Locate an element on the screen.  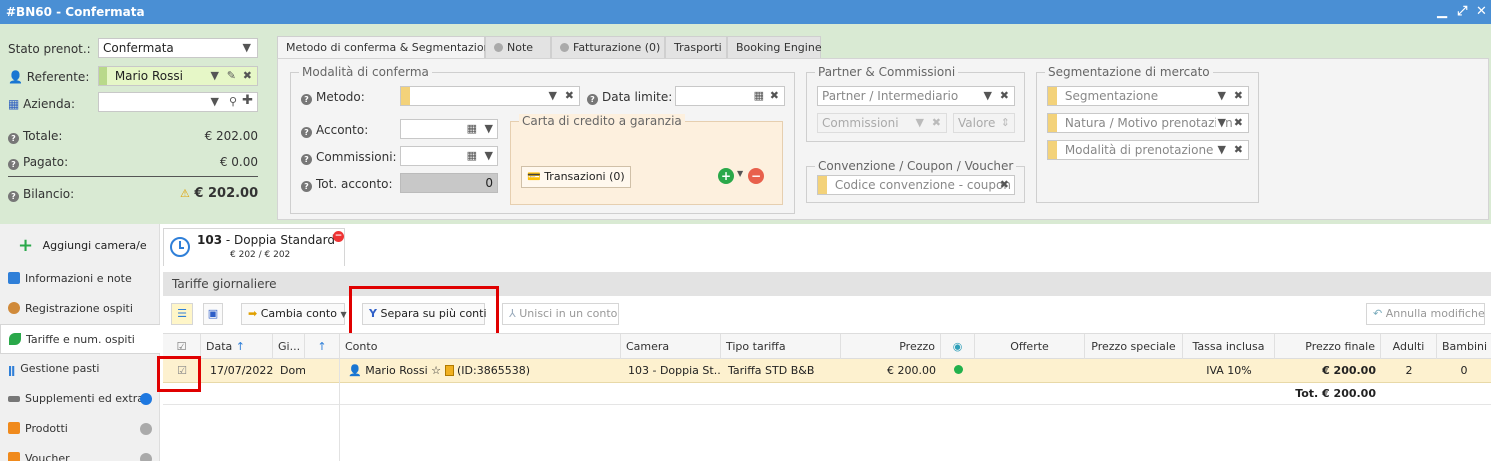
sidebar-item-label: Registrazione ospiti is located at coordinates (79, 308).